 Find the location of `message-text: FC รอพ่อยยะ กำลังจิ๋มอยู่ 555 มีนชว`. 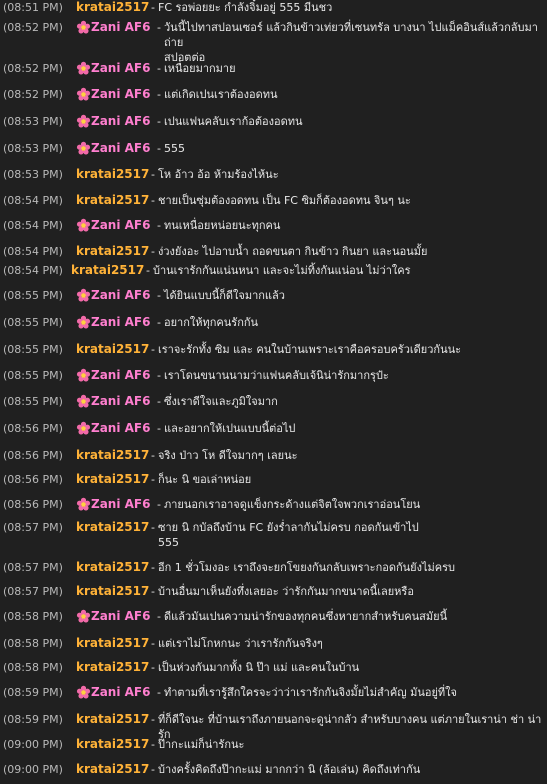

message-text: FC รอพ่อยยะ กำลังจิ๋มอยู่ 555 มีนชว is located at coordinates (352, 7).